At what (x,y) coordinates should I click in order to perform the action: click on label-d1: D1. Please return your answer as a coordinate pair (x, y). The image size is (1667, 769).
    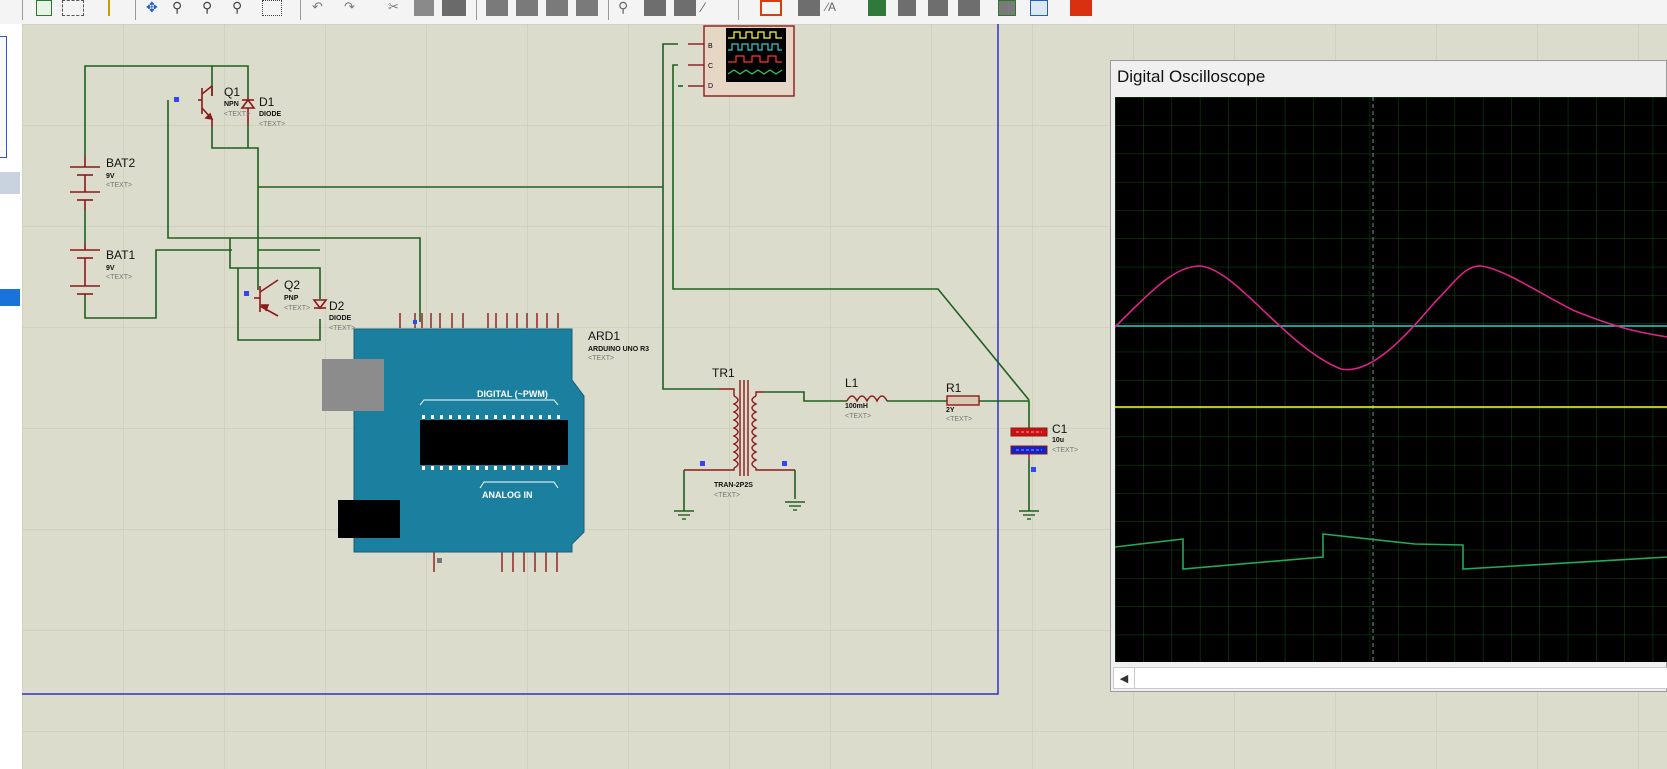
    Looking at the image, I should click on (267, 102).